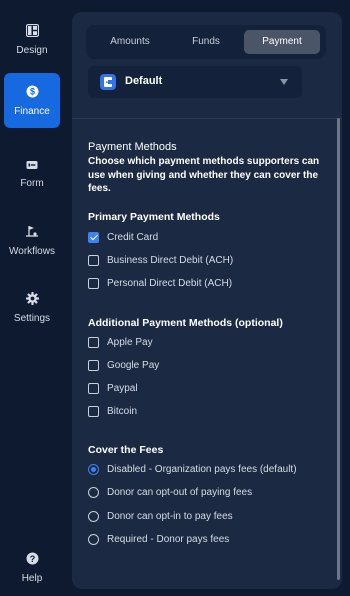 This screenshot has width=350, height=596. I want to click on option-label: Google Pay, so click(133, 365).